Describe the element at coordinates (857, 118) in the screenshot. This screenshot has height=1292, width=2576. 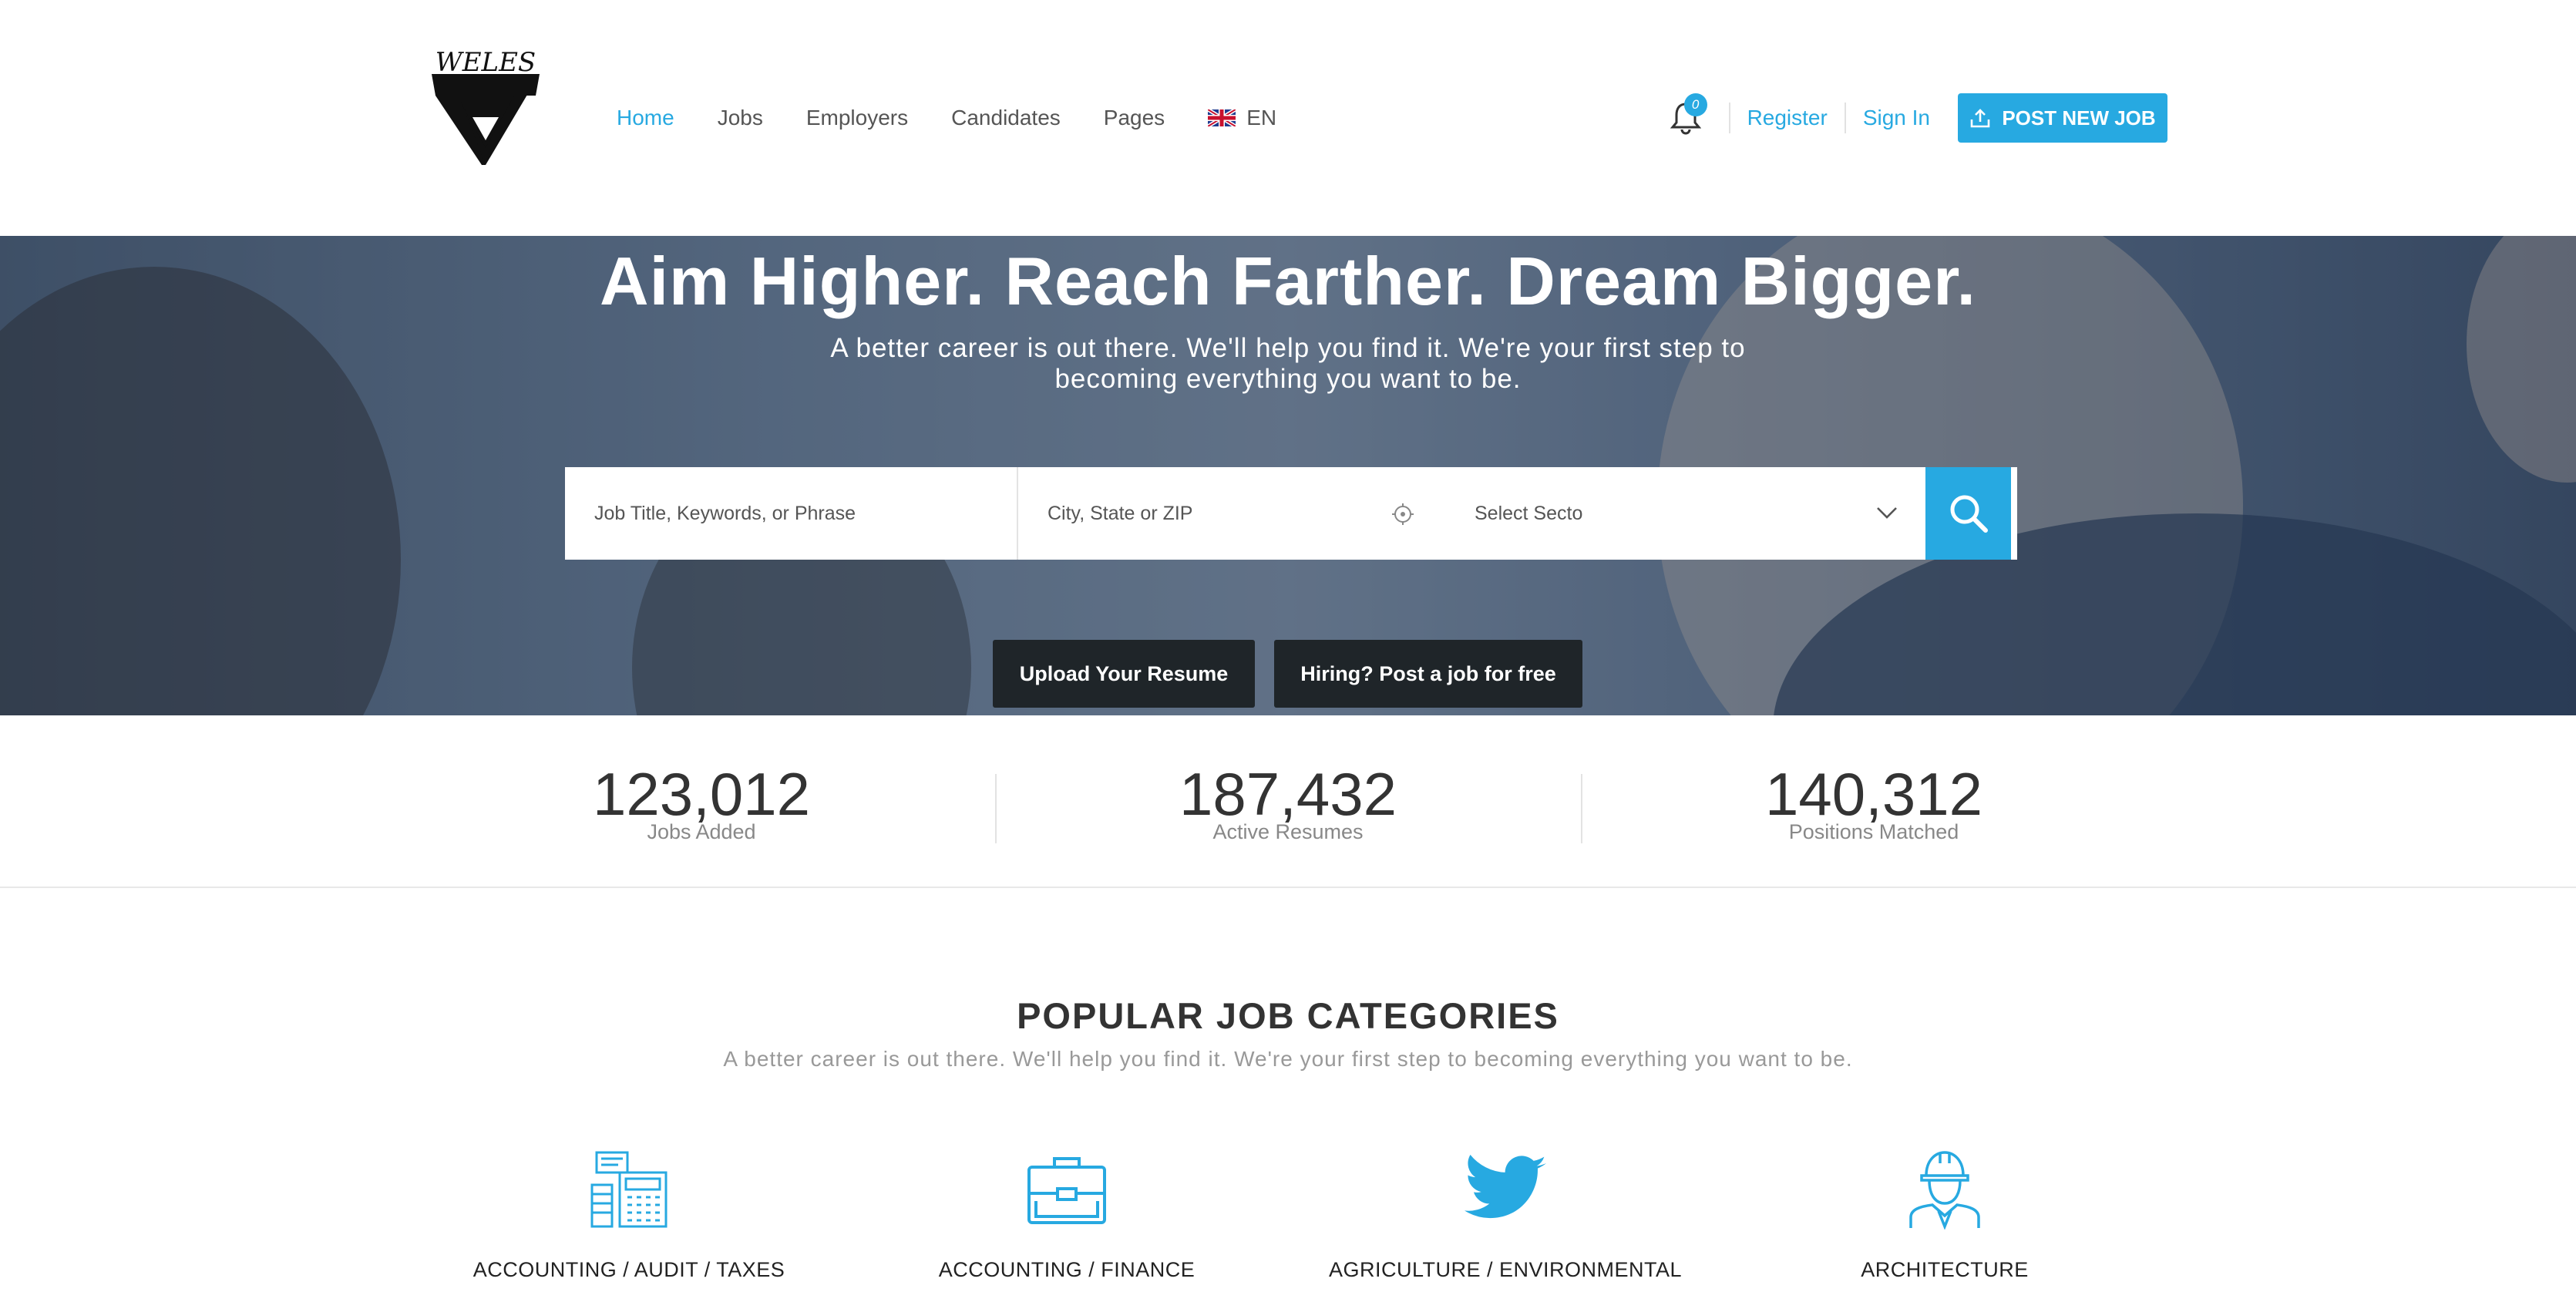
I see `nav-employers: Employers` at that location.